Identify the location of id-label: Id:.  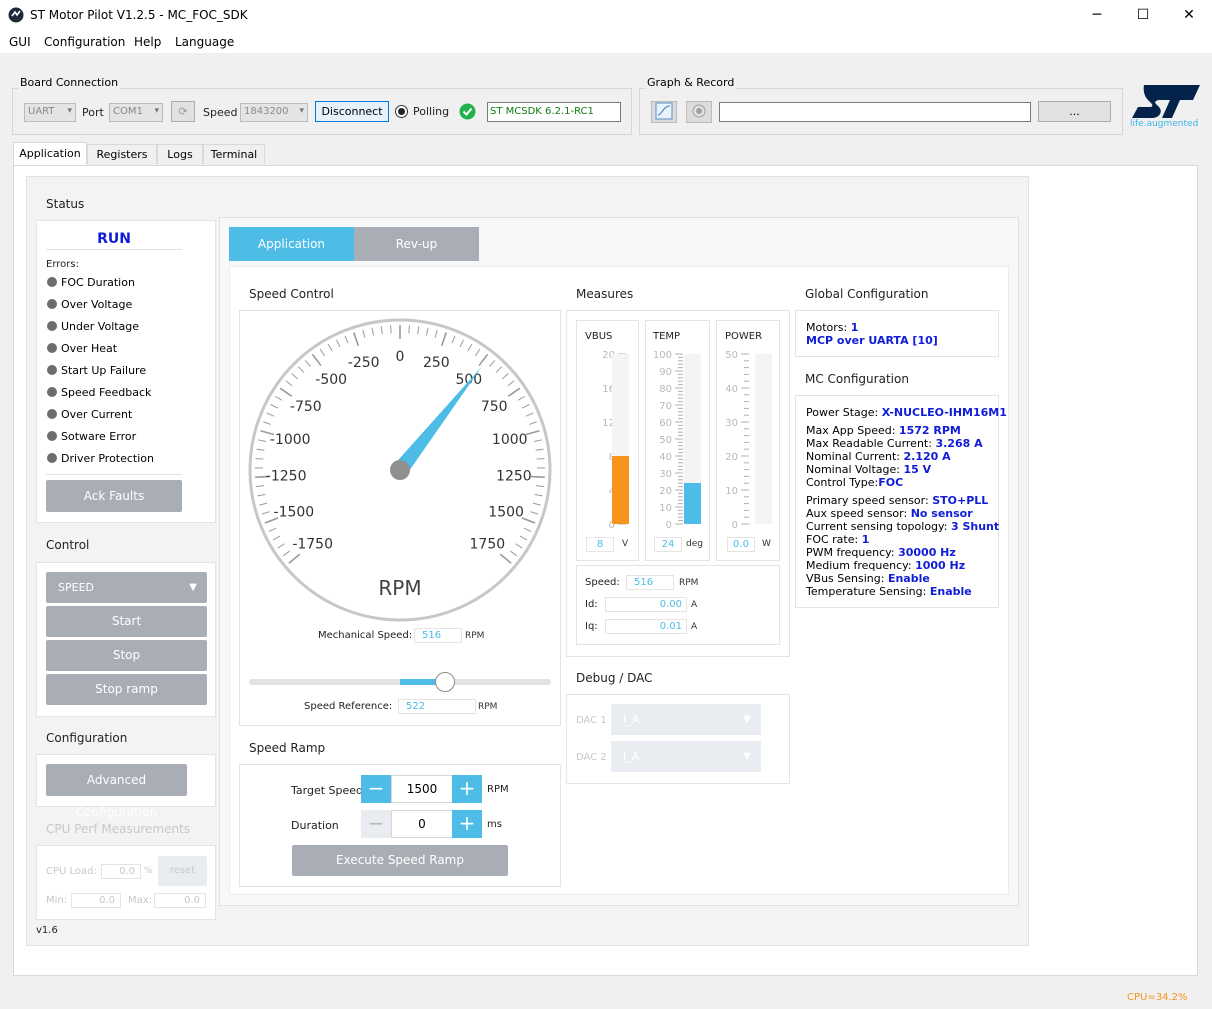
(591, 604).